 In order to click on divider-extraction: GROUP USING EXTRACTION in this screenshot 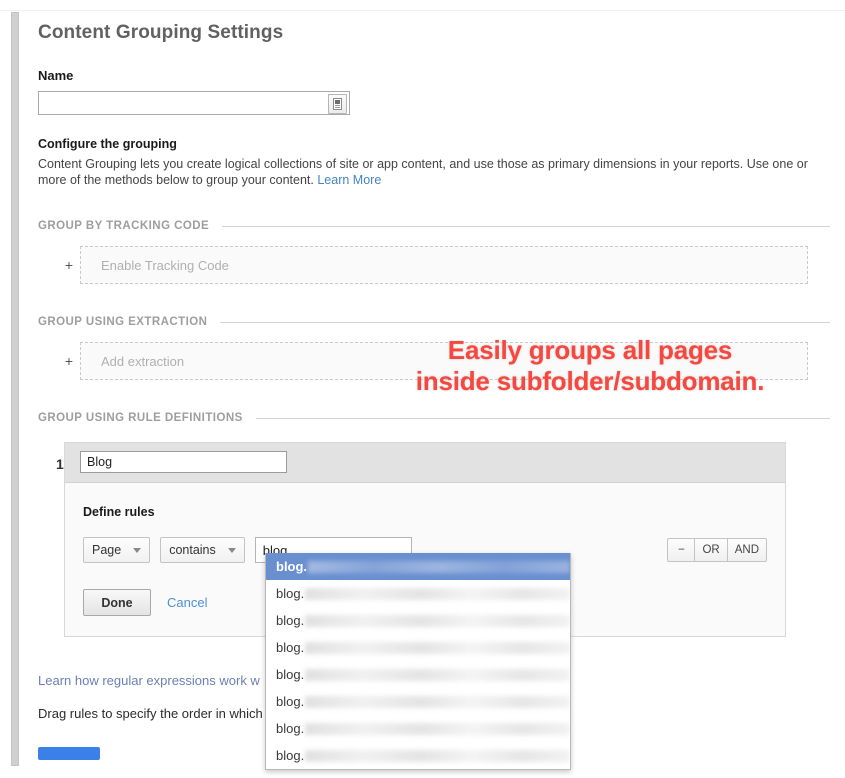, I will do `click(434, 322)`.